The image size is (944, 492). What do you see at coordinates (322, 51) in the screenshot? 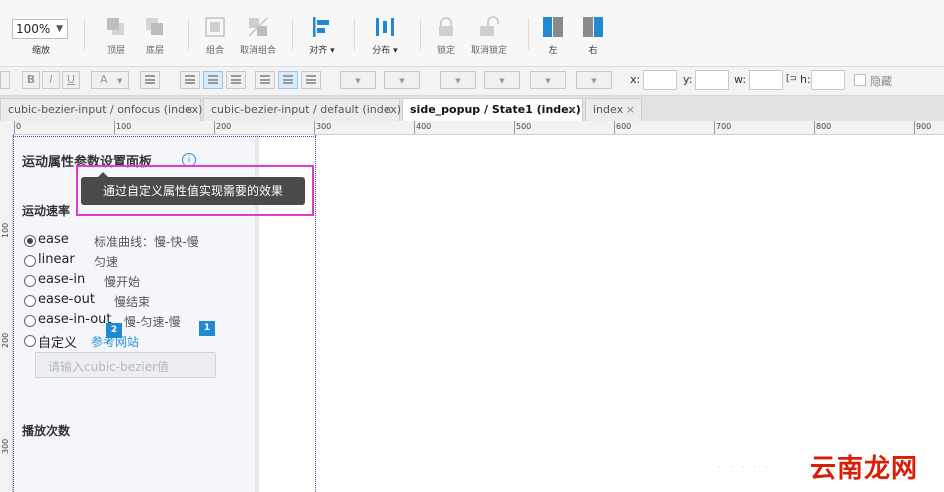
I see `align-label: 对齐 ▾` at bounding box center [322, 51].